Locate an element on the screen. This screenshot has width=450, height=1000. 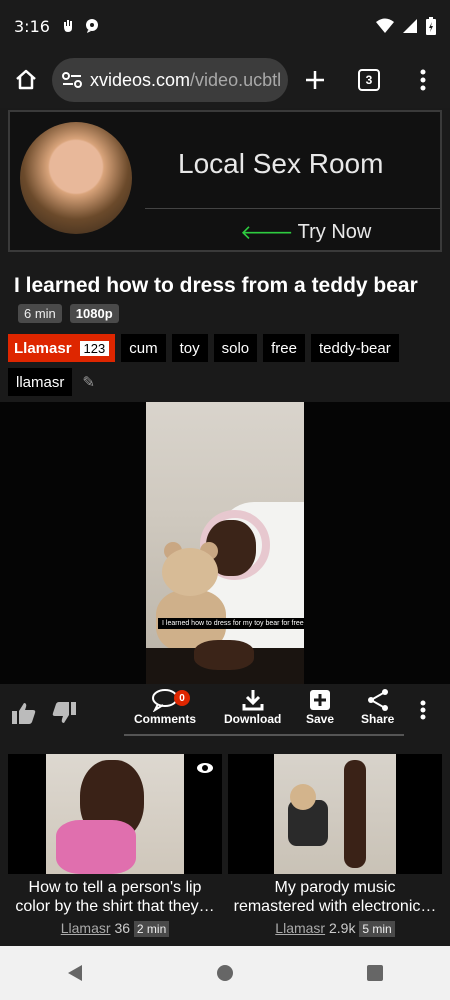
related-duration-1: 2 min is located at coordinates (151, 929).